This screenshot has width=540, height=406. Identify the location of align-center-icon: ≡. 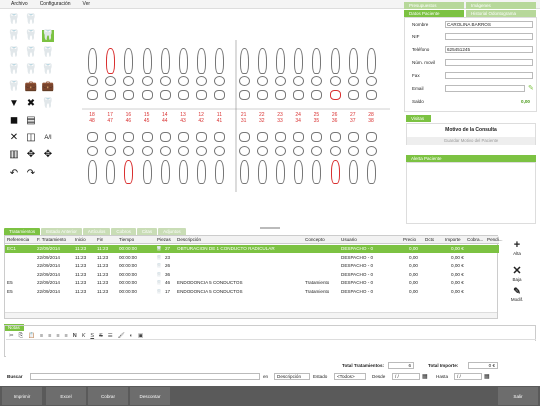
(49, 336).